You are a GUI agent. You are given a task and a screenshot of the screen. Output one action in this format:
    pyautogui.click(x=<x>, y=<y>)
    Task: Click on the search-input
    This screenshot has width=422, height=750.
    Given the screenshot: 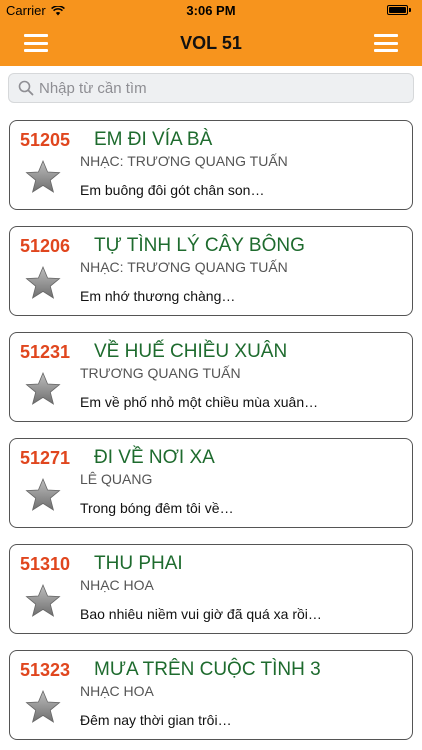 What is the action you would take?
    pyautogui.click(x=209, y=88)
    